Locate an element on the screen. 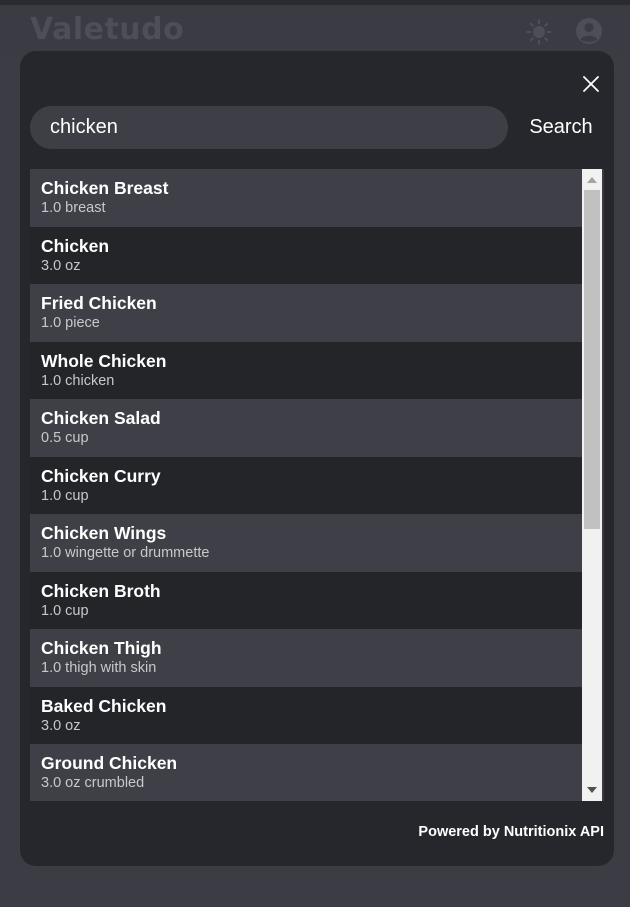 The width and height of the screenshot is (630, 907). header-top-border is located at coordinates (315, 2).